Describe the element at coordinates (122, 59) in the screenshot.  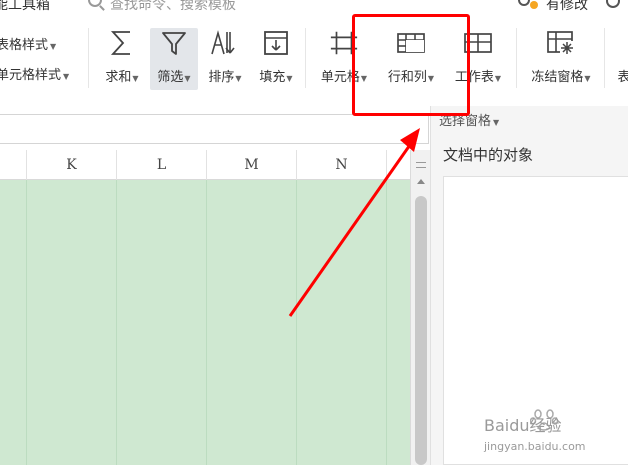
I see `sum-button: 求和▼` at that location.